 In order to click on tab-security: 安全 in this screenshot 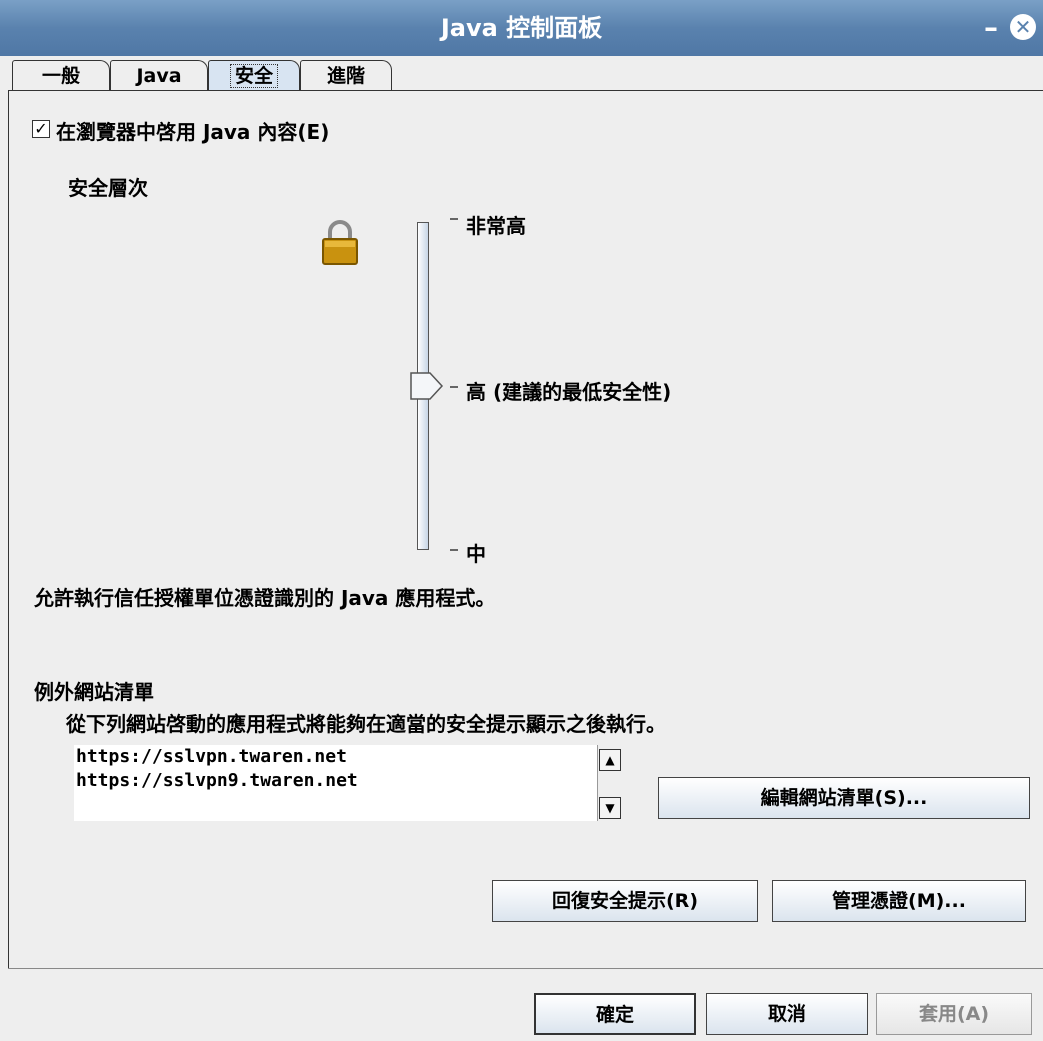, I will do `click(254, 75)`.